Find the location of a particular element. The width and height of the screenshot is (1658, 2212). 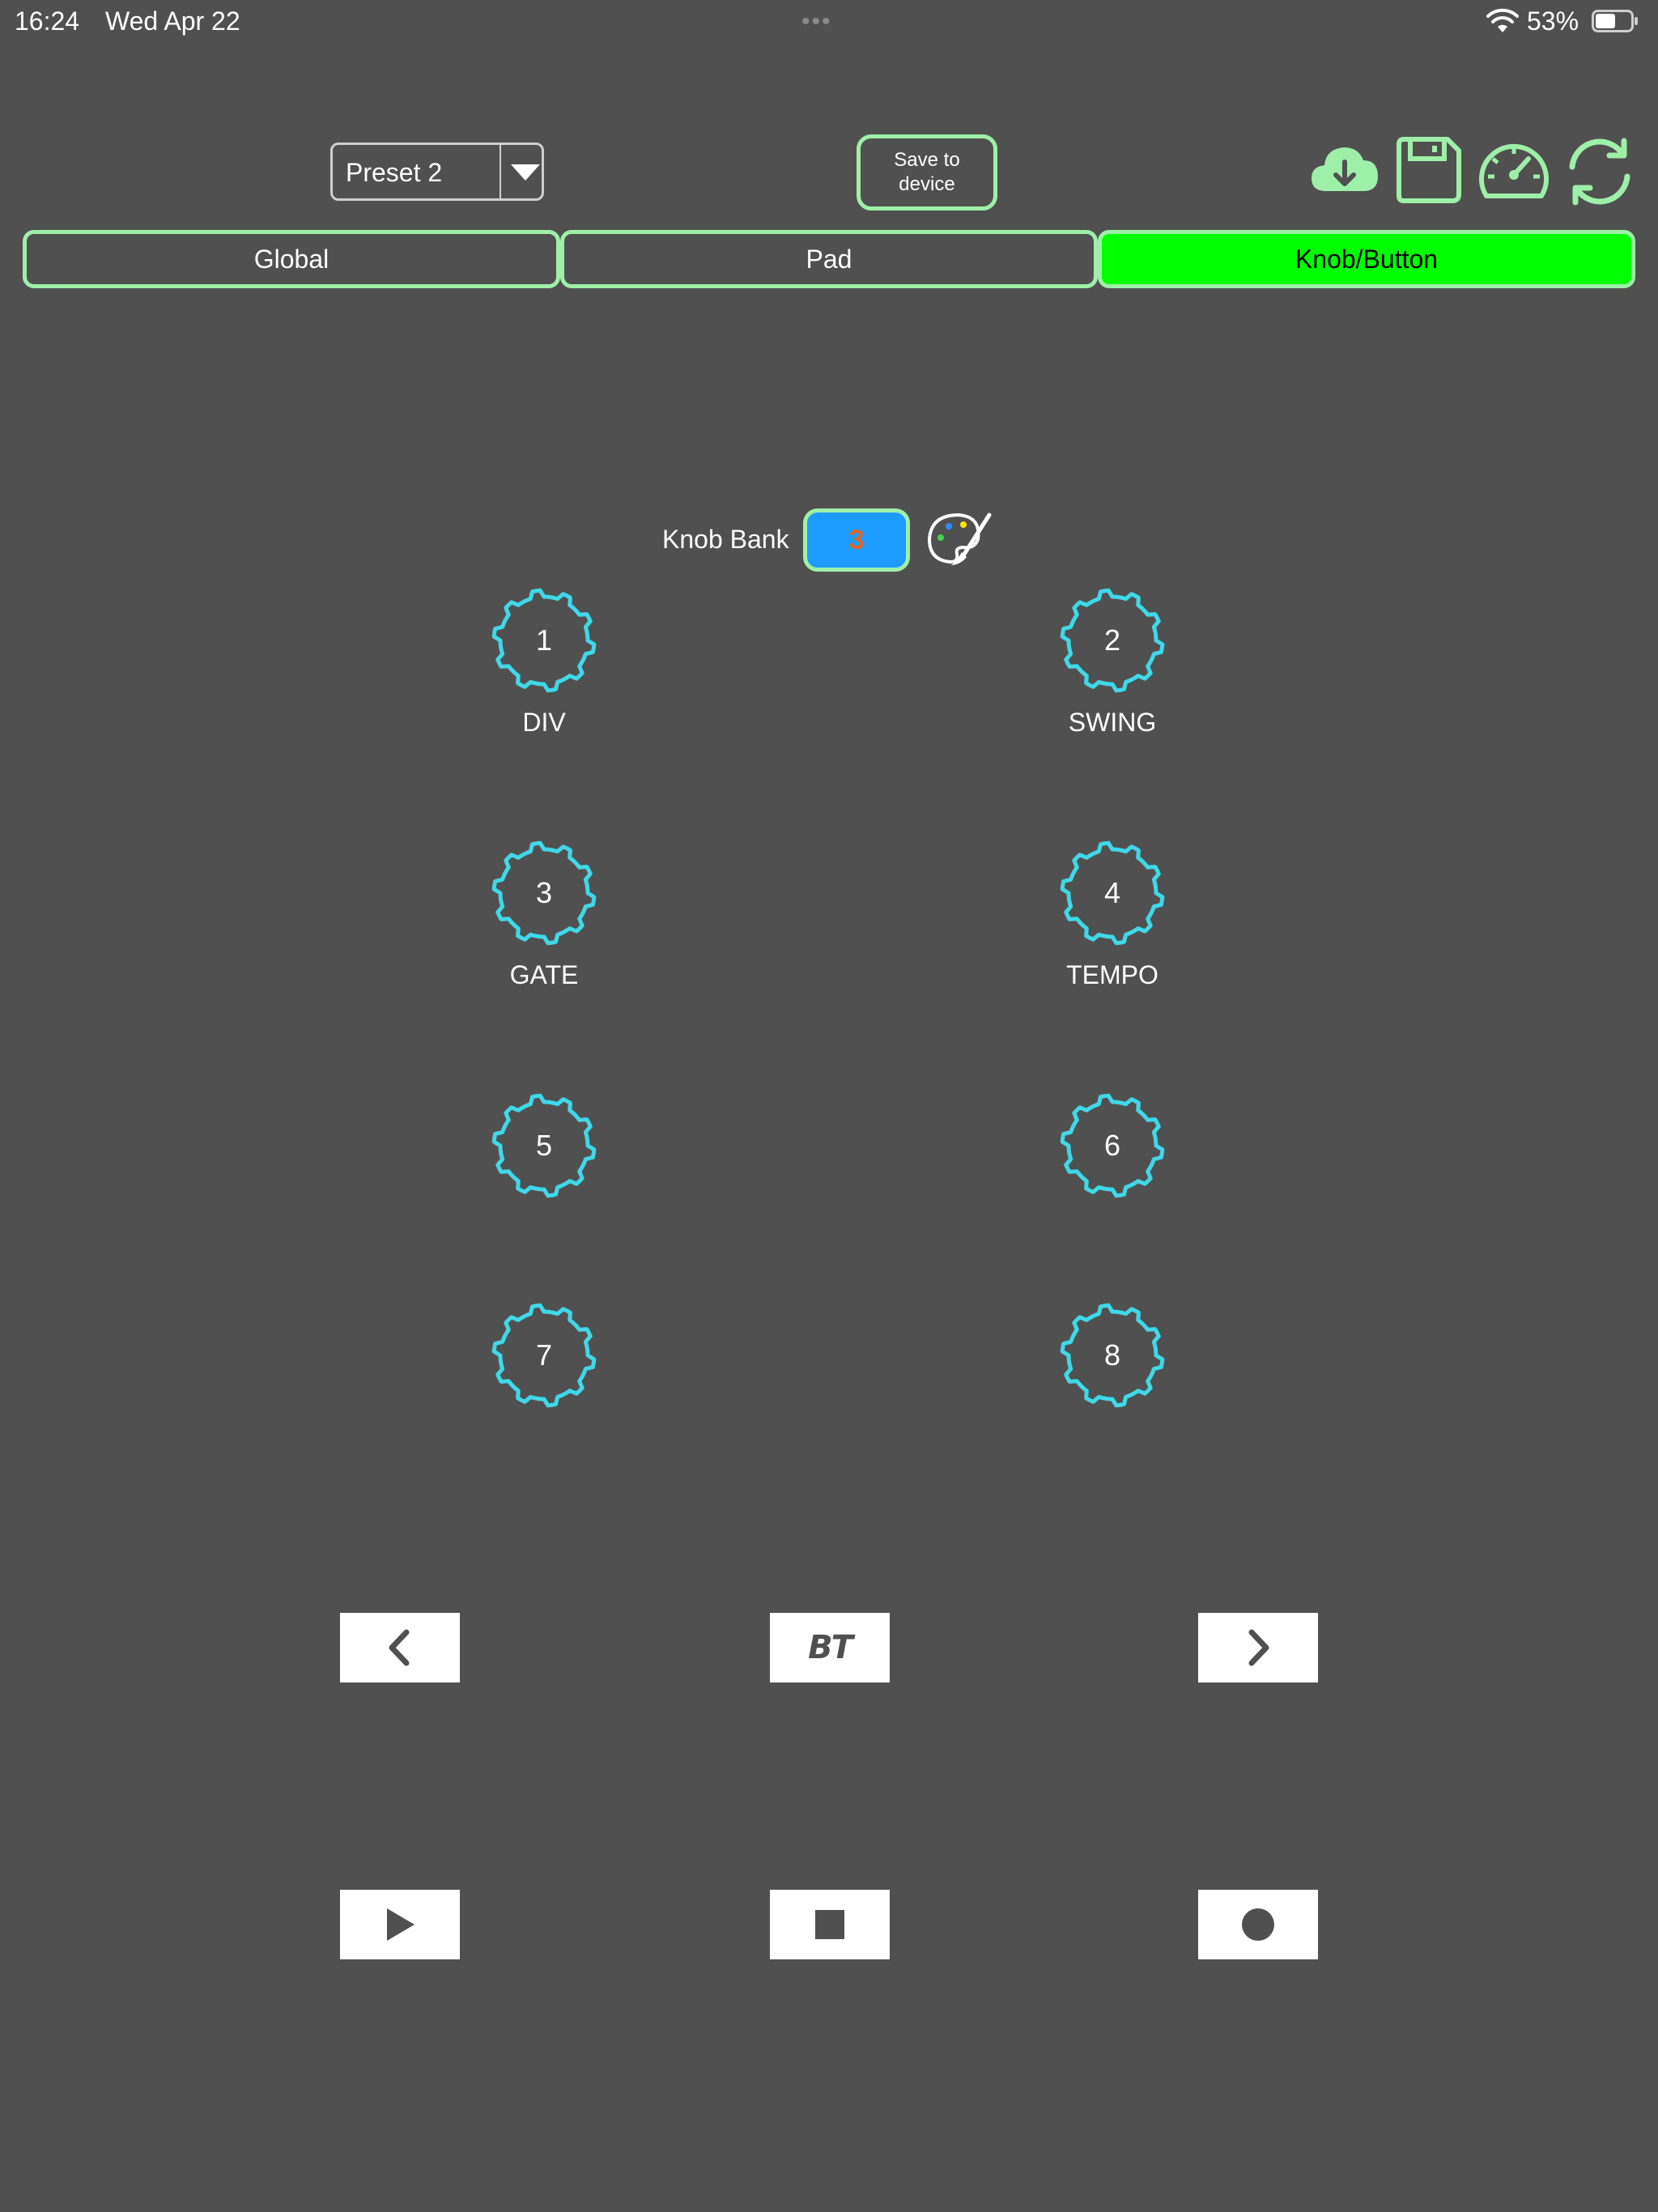

battery-percent: 53% is located at coordinates (1553, 21).